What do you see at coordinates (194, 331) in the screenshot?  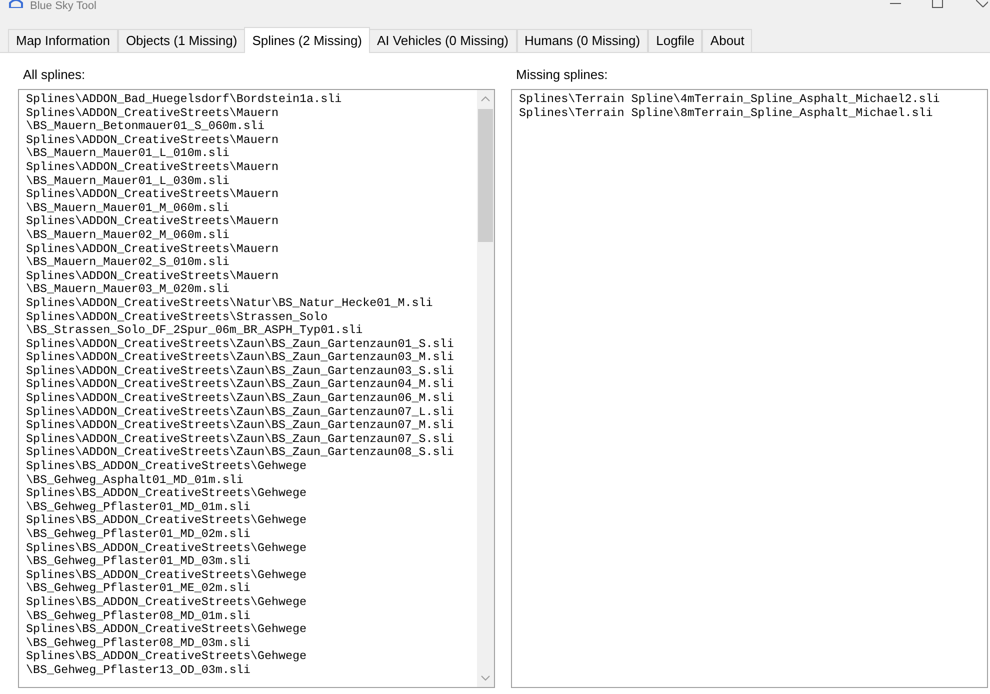 I see `file-path: \BS_Strassen_Solo_DF_2Spur_06m_BR_ASPH_Typ01.sli` at bounding box center [194, 331].